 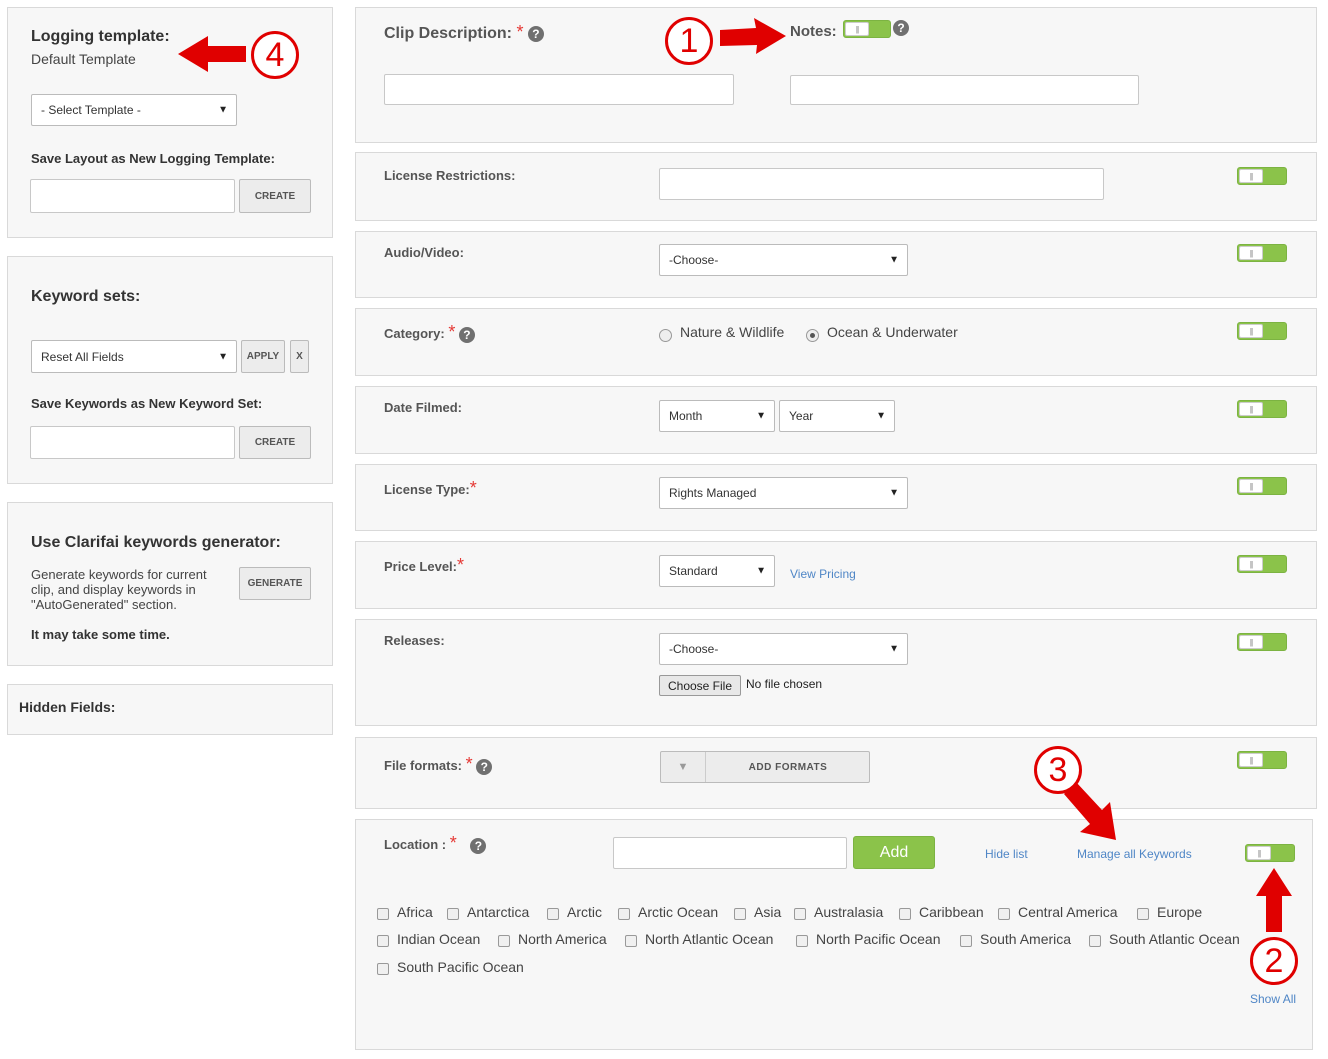 I want to click on location-item: South America, so click(x=1026, y=939).